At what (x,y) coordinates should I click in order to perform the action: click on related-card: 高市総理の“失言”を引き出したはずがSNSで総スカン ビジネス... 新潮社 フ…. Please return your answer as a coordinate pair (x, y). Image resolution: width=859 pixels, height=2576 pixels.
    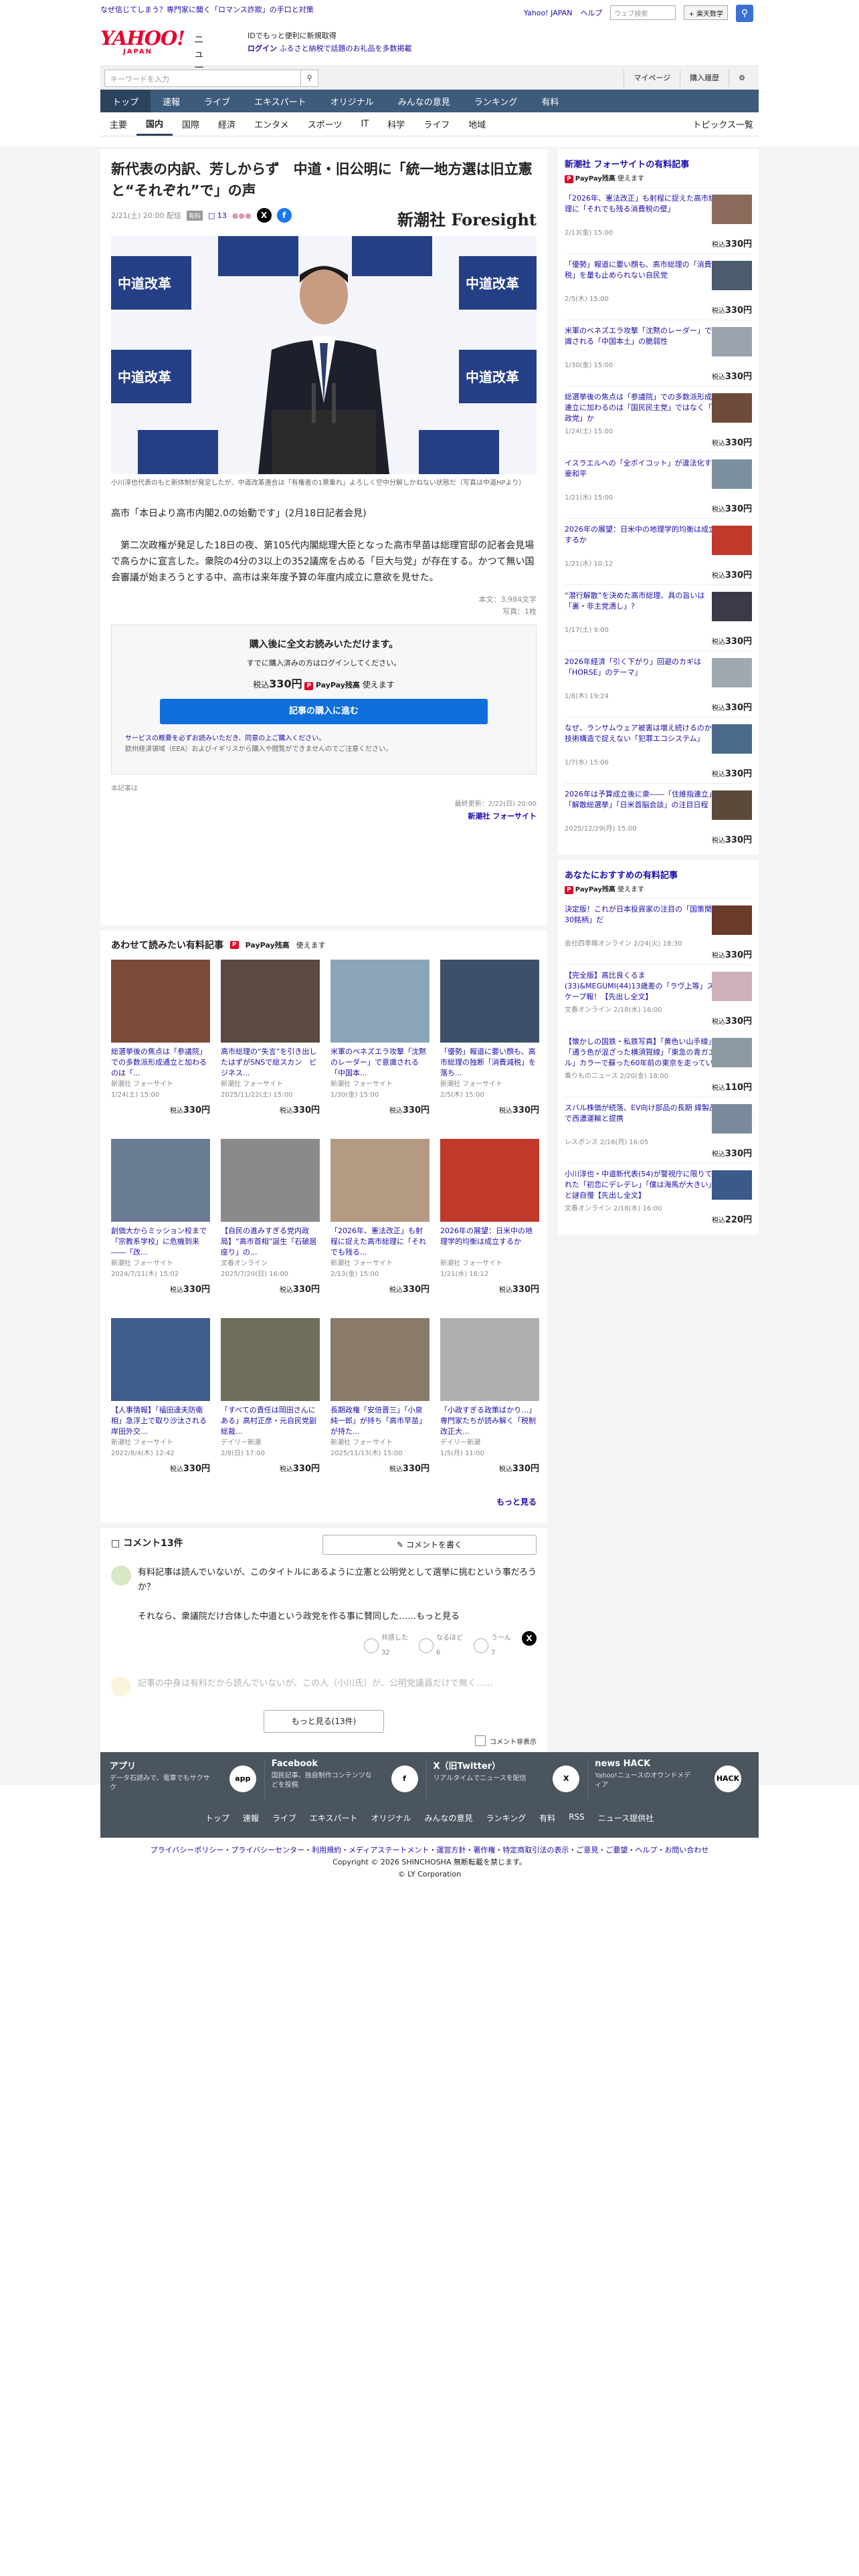
    Looking at the image, I should click on (270, 1046).